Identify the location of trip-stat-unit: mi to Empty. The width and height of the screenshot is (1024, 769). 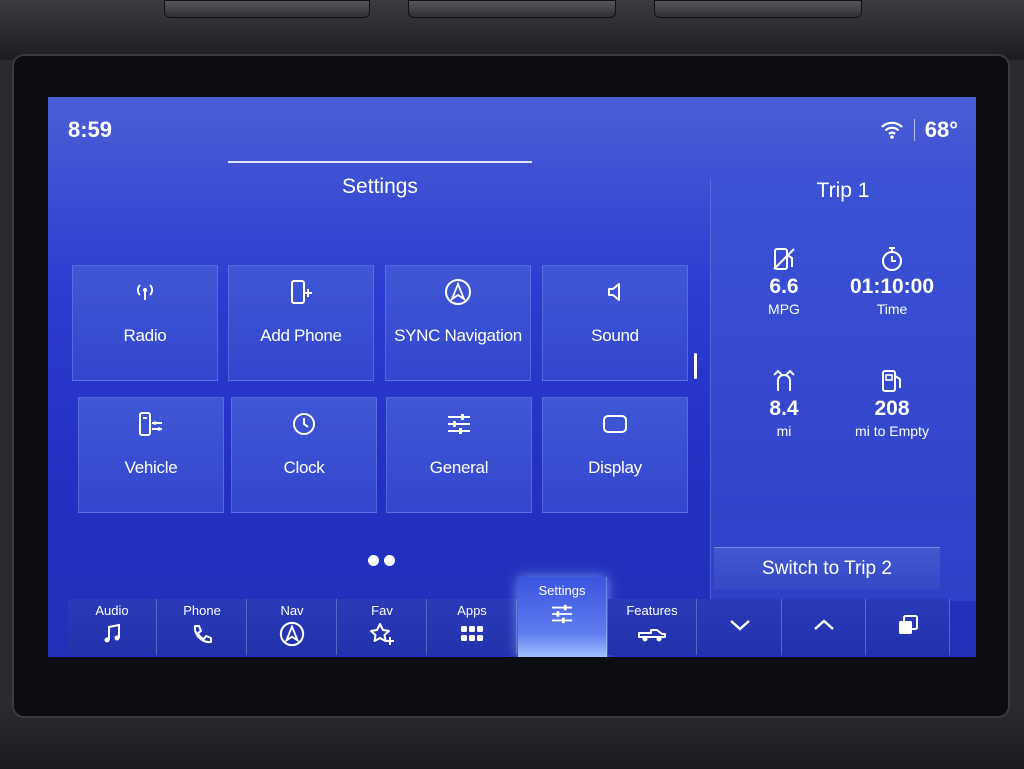
(892, 431).